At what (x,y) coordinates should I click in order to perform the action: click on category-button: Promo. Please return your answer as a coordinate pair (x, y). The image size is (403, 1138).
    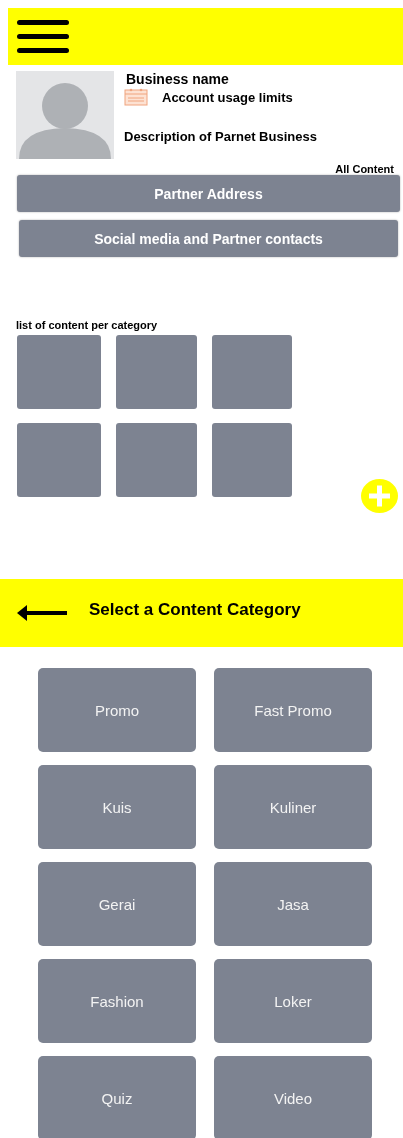
    Looking at the image, I should click on (117, 710).